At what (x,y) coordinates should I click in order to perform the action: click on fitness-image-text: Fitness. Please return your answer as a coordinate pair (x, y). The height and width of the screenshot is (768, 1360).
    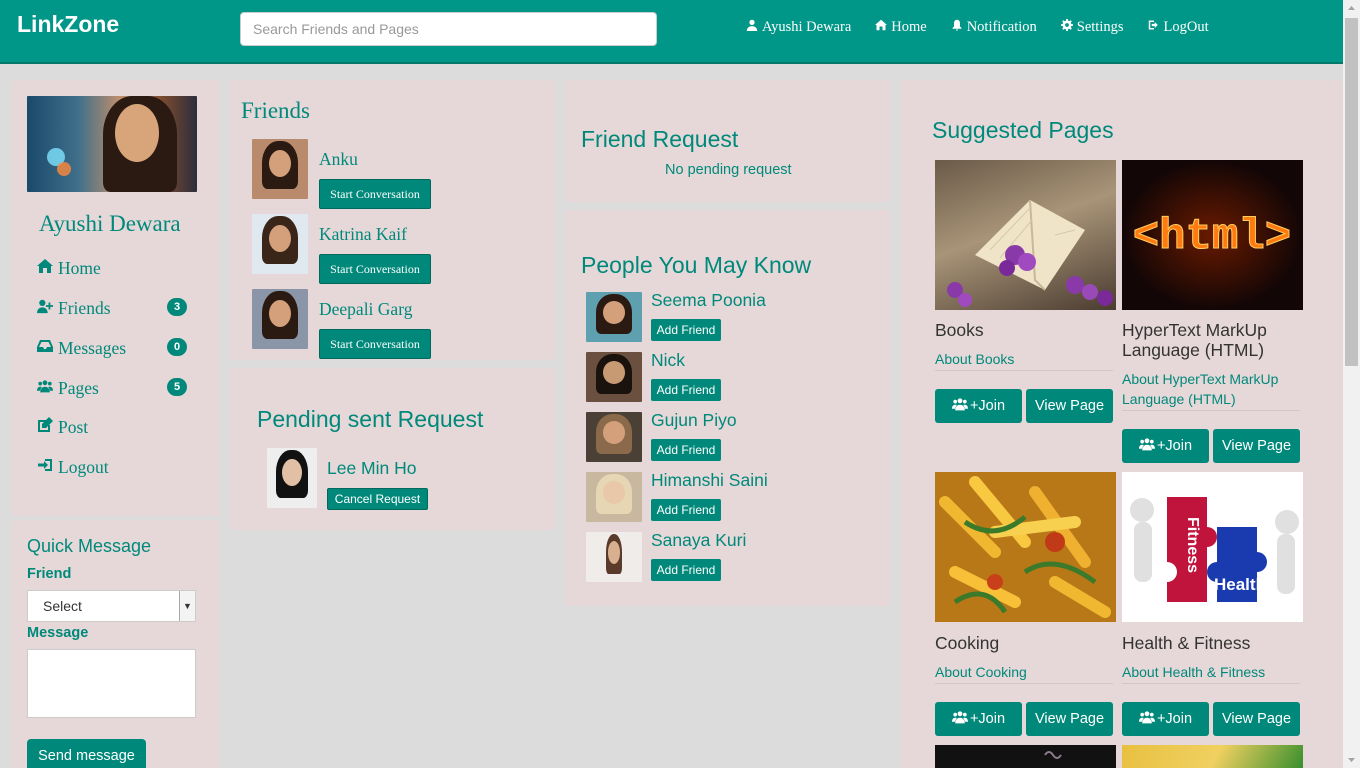
    Looking at the image, I should click on (1192, 545).